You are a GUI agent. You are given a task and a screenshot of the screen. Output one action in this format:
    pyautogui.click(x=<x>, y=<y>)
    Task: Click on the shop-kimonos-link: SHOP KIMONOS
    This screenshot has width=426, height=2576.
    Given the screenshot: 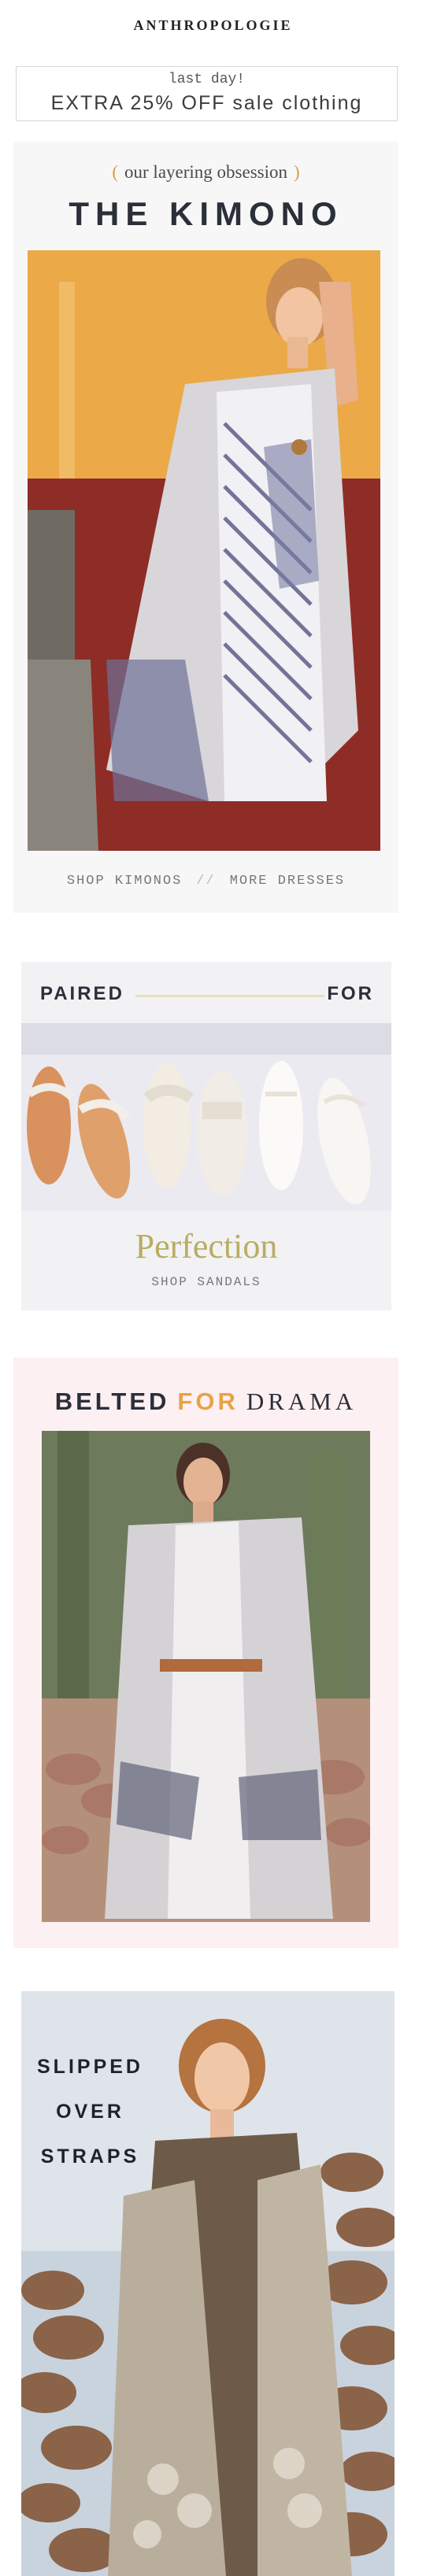 What is the action you would take?
    pyautogui.click(x=124, y=881)
    